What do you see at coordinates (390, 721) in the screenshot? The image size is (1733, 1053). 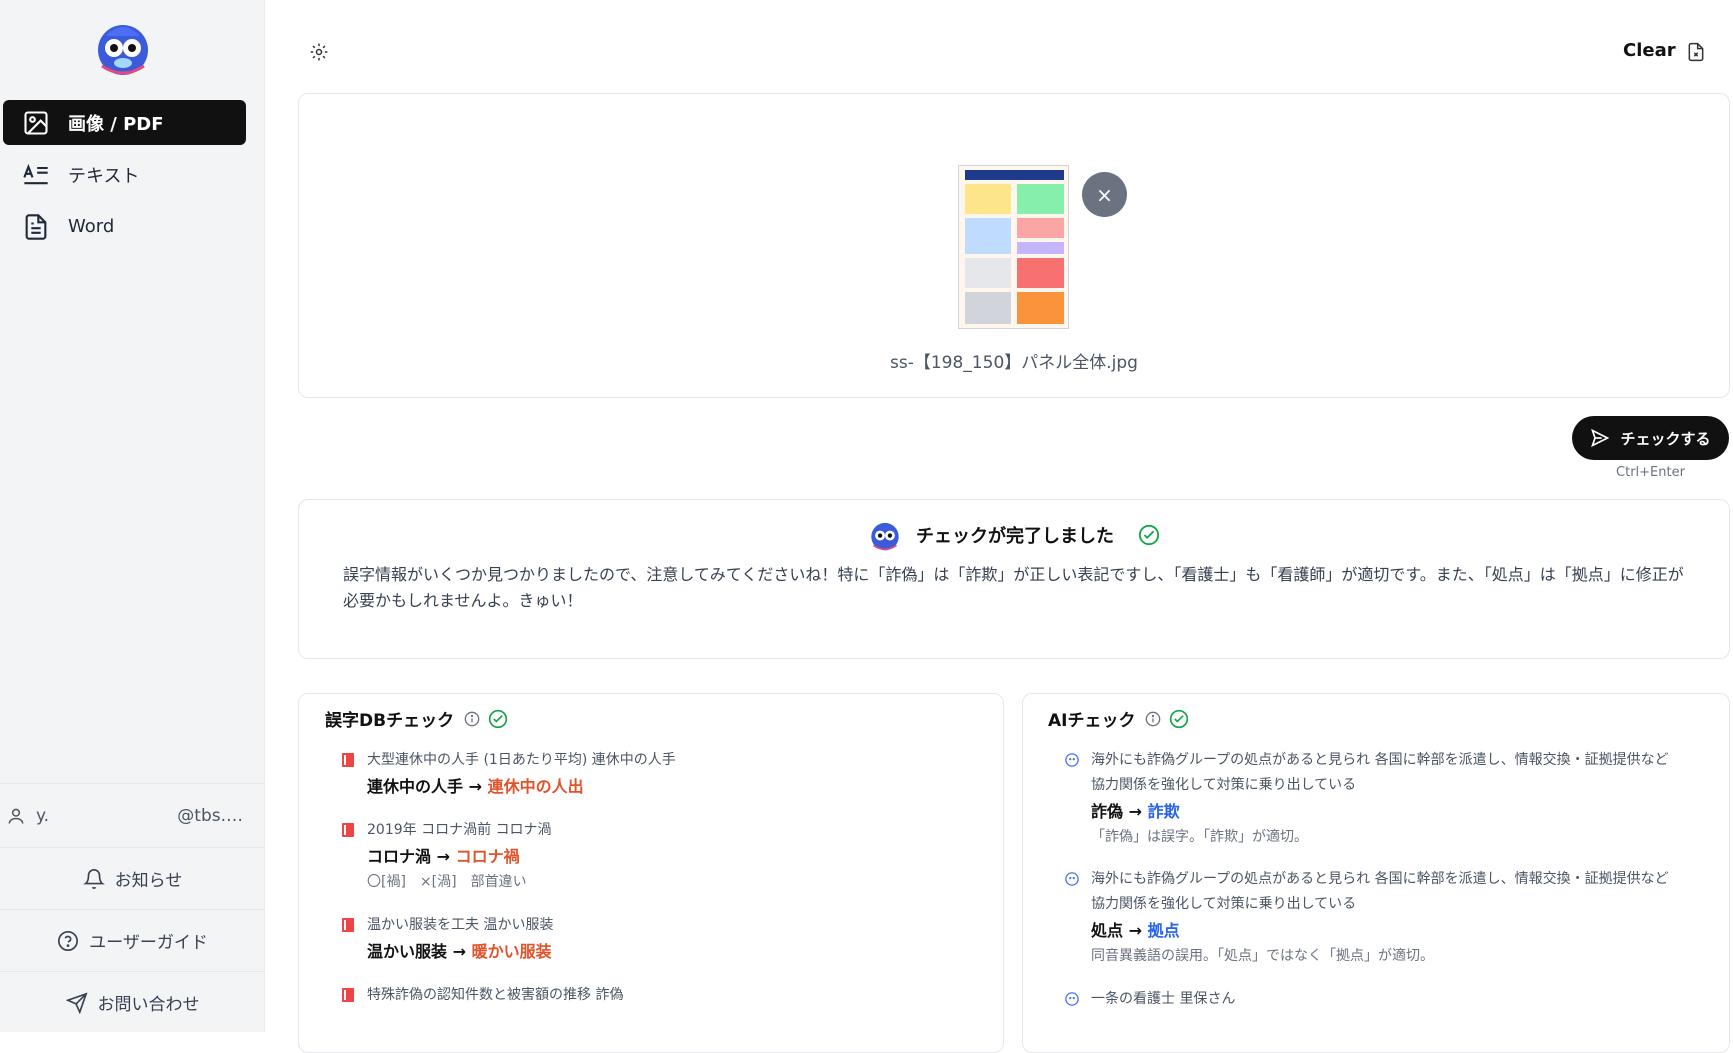 I see `db-check-title-text: 誤字DBチェック` at bounding box center [390, 721].